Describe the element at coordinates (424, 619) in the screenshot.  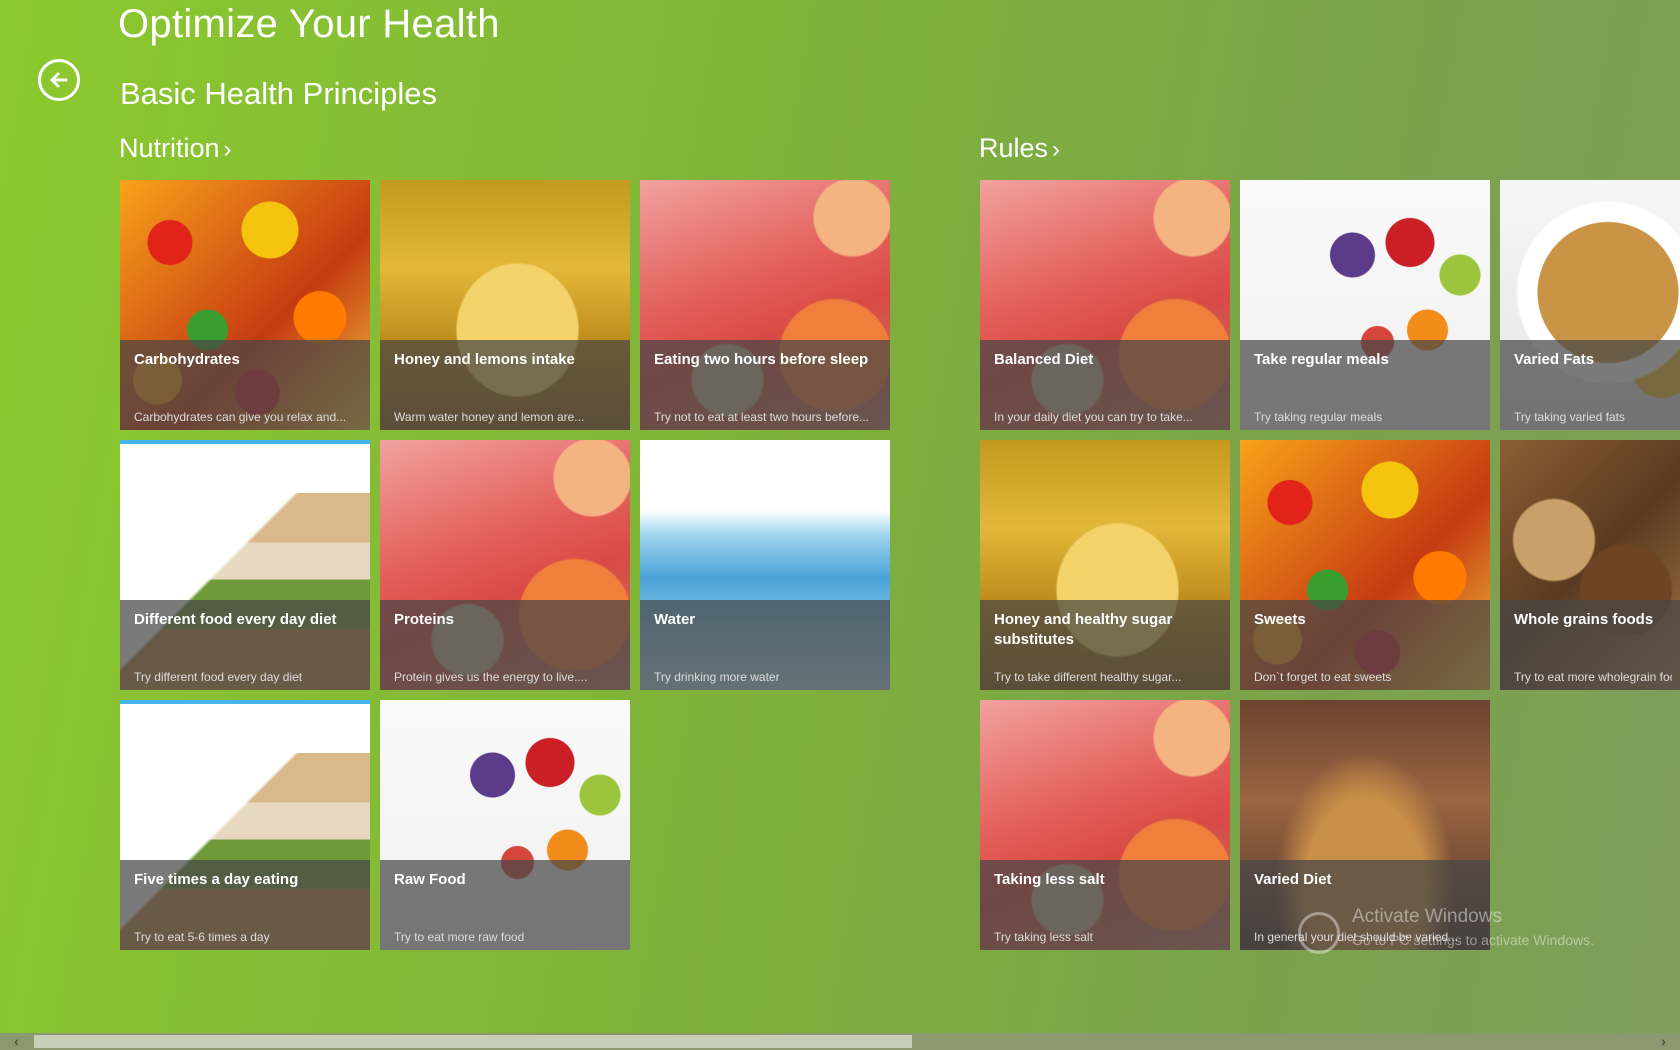
I see `tile-title: Proteins` at that location.